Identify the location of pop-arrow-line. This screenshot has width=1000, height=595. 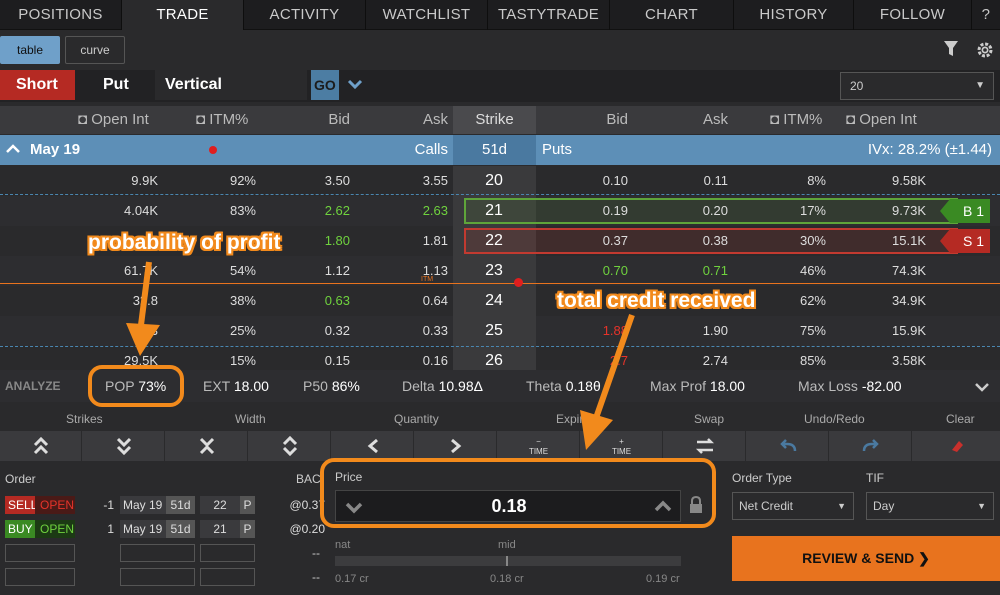
(145, 293).